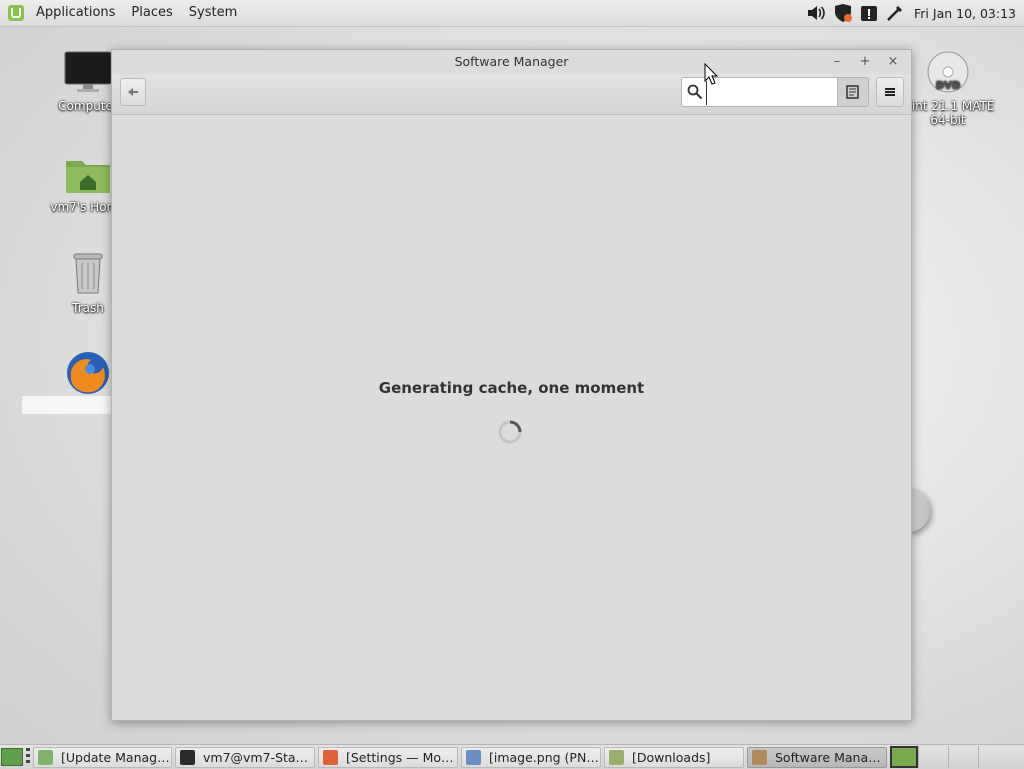 Image resolution: width=1024 pixels, height=769 pixels. Describe the element at coordinates (88, 71) in the screenshot. I see `monitor-icon` at that location.